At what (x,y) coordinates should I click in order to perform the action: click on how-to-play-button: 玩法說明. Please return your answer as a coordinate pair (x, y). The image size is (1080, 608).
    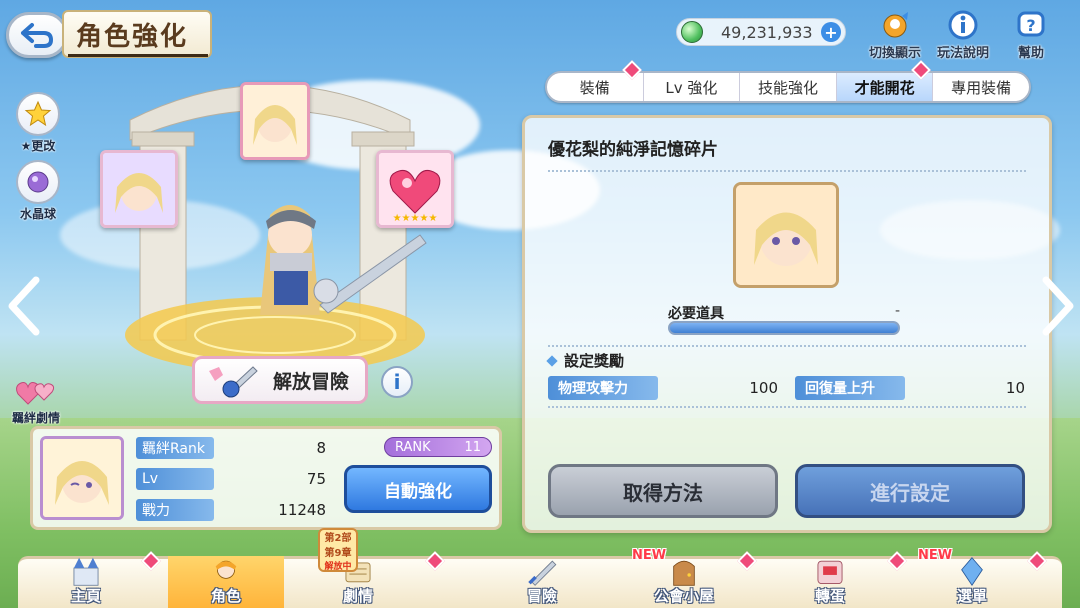
    Looking at the image, I should click on (963, 36).